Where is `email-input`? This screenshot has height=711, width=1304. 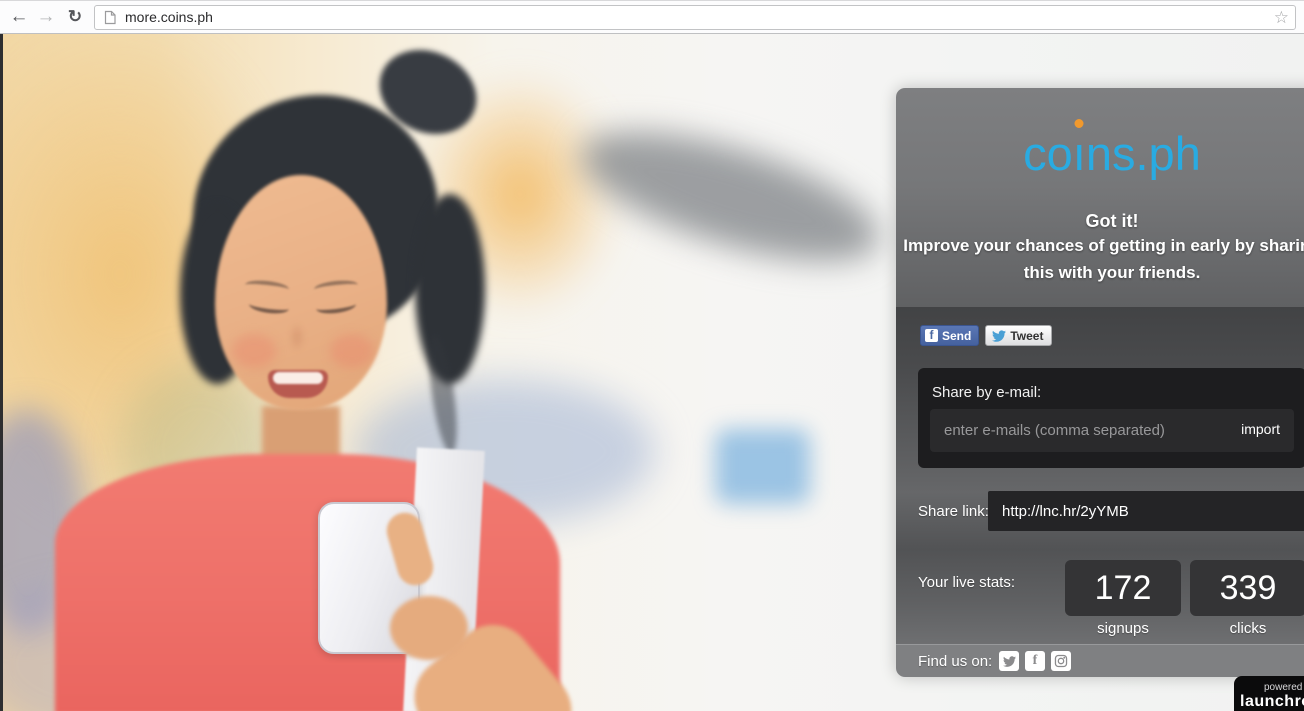
email-input is located at coordinates (1112, 430).